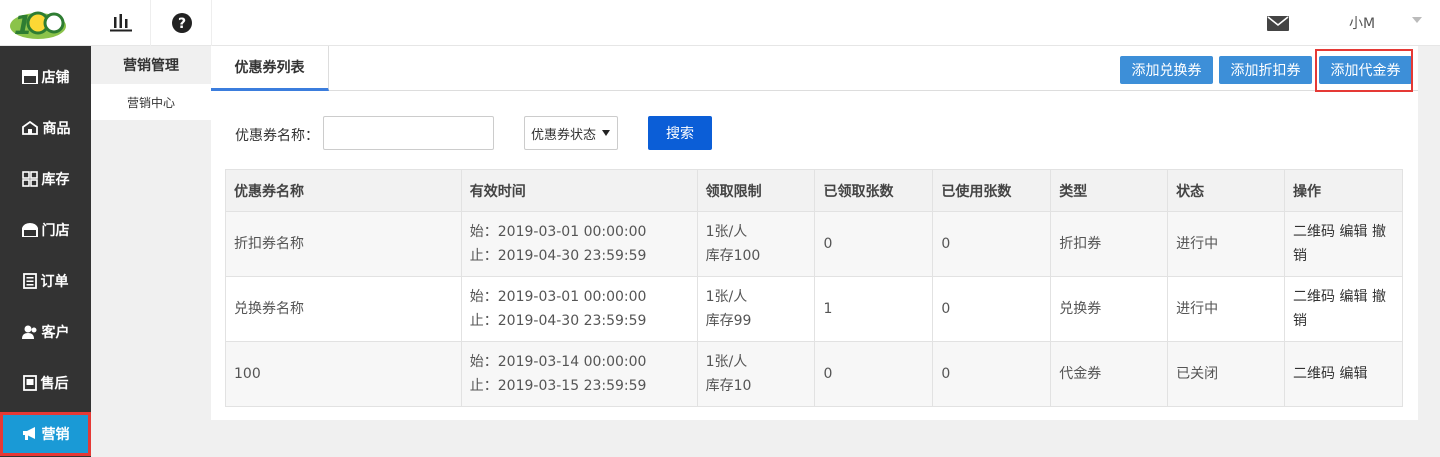  I want to click on sidebar-item-label: 订单, so click(54, 282).